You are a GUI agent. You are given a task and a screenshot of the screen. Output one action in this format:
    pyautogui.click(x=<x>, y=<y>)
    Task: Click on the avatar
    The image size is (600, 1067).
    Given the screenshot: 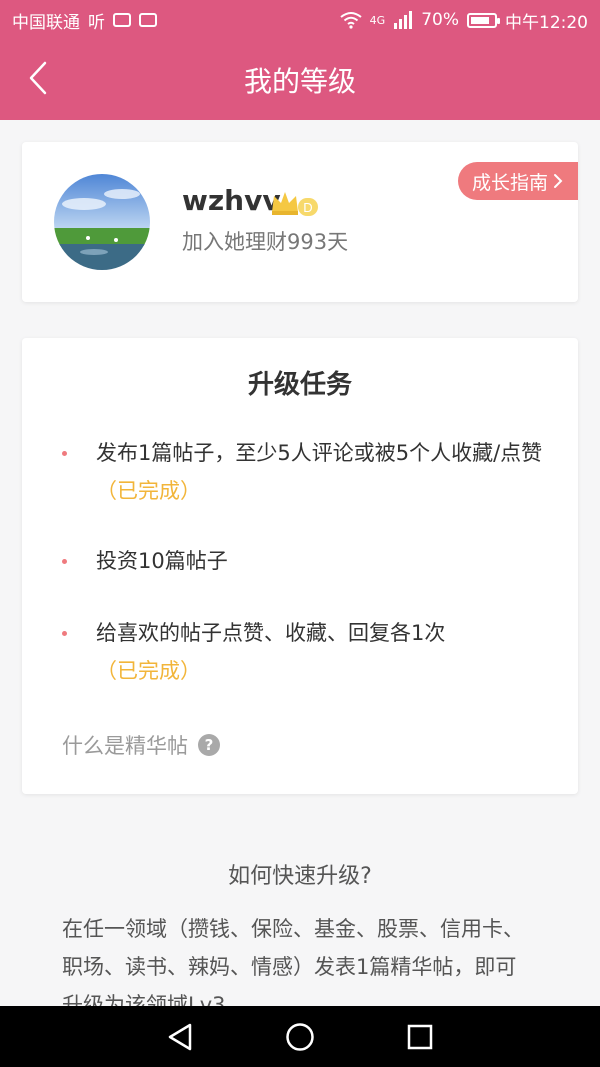 What is the action you would take?
    pyautogui.click(x=102, y=222)
    